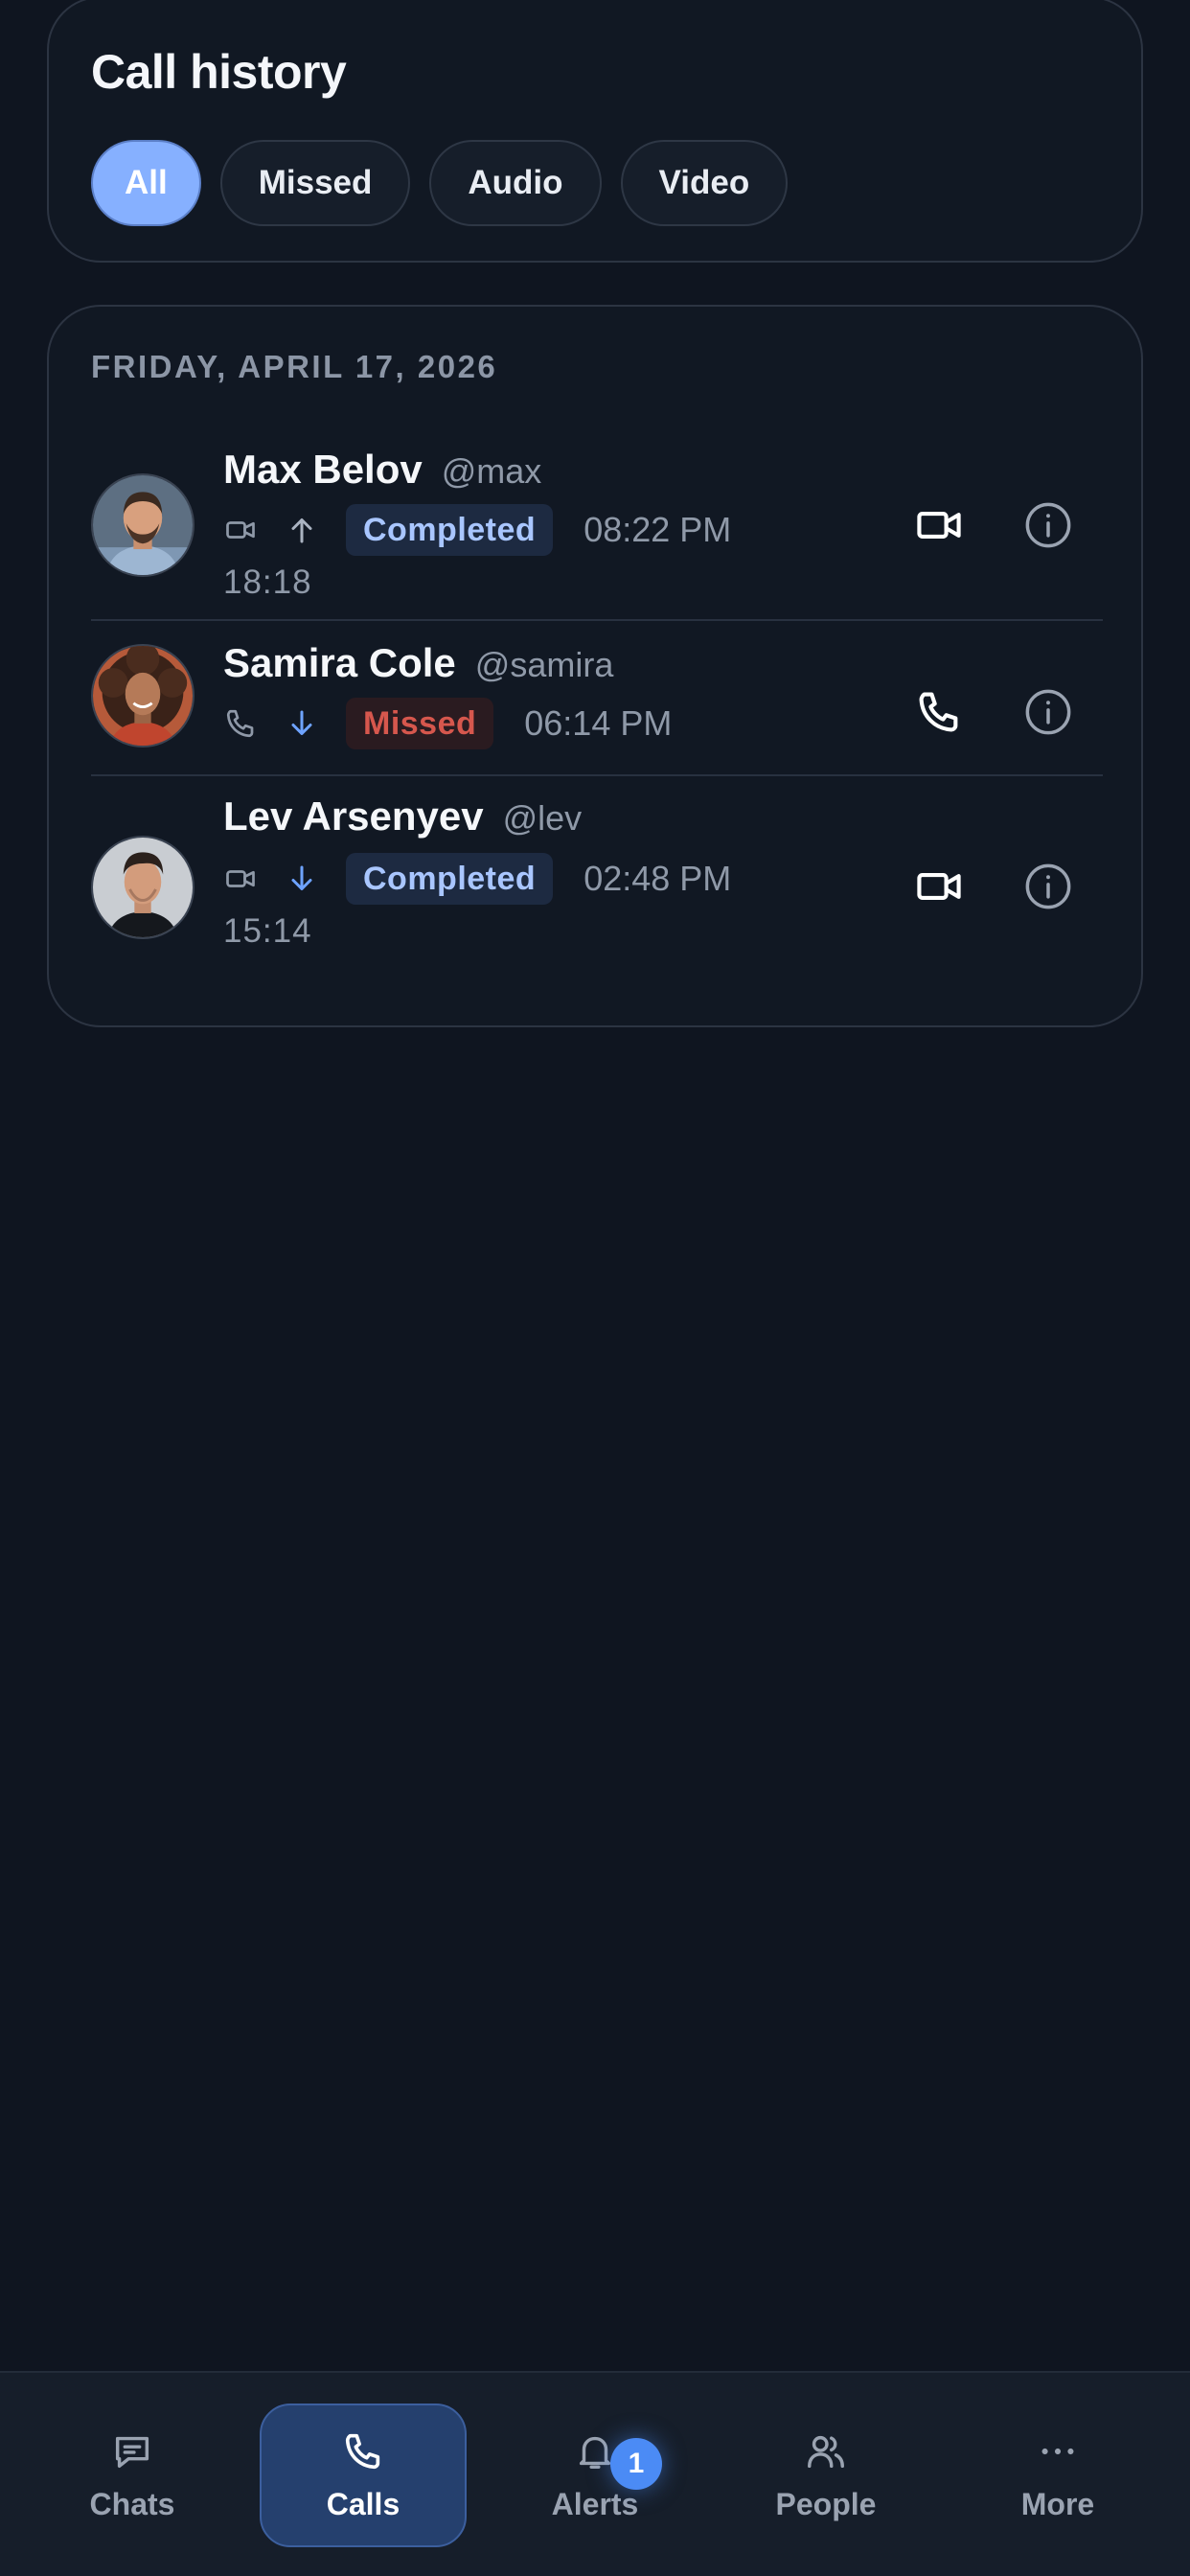  What do you see at coordinates (826, 2451) in the screenshot?
I see `people-icon` at bounding box center [826, 2451].